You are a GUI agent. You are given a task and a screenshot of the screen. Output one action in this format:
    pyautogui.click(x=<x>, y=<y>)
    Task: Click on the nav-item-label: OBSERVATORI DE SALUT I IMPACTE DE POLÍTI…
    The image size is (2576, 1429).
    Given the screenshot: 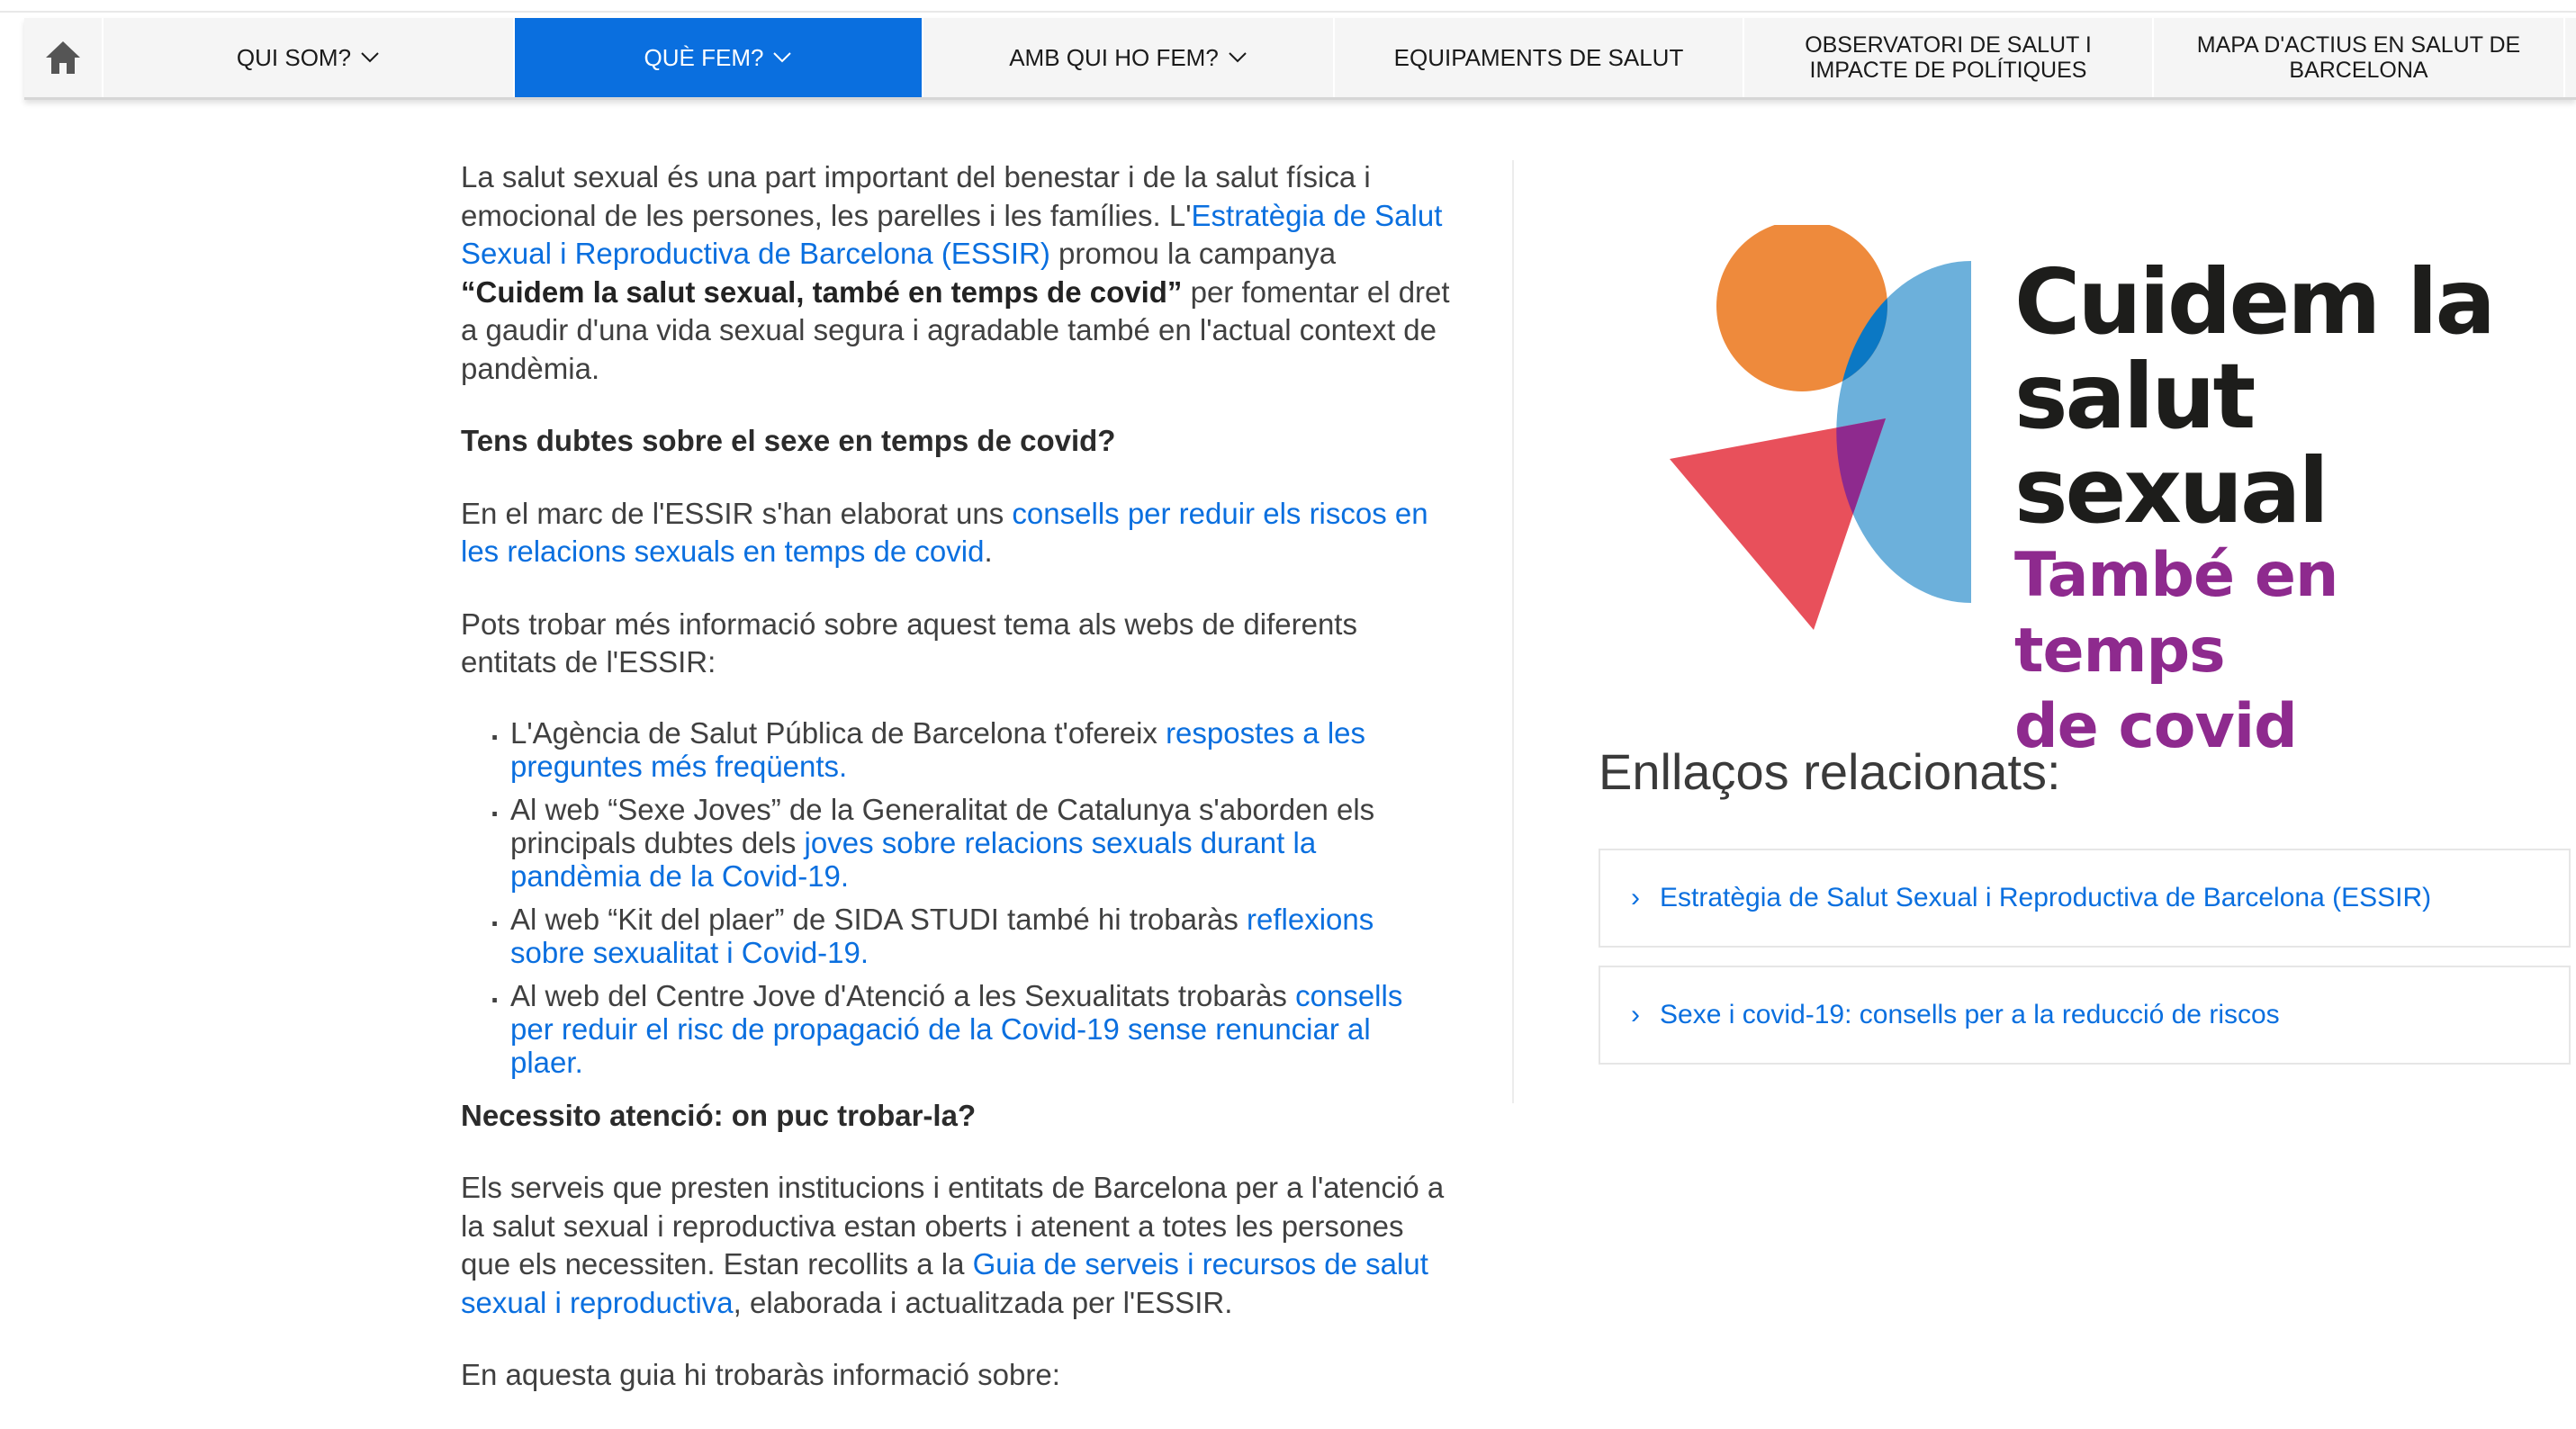 What is the action you would take?
    pyautogui.click(x=1948, y=57)
    